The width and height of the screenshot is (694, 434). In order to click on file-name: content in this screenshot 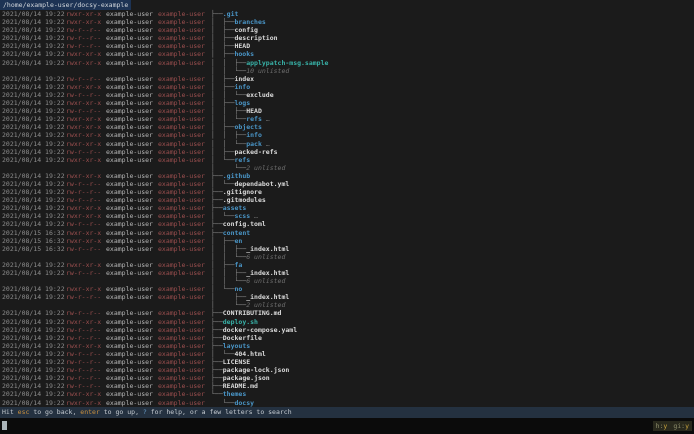, I will do `click(236, 233)`.